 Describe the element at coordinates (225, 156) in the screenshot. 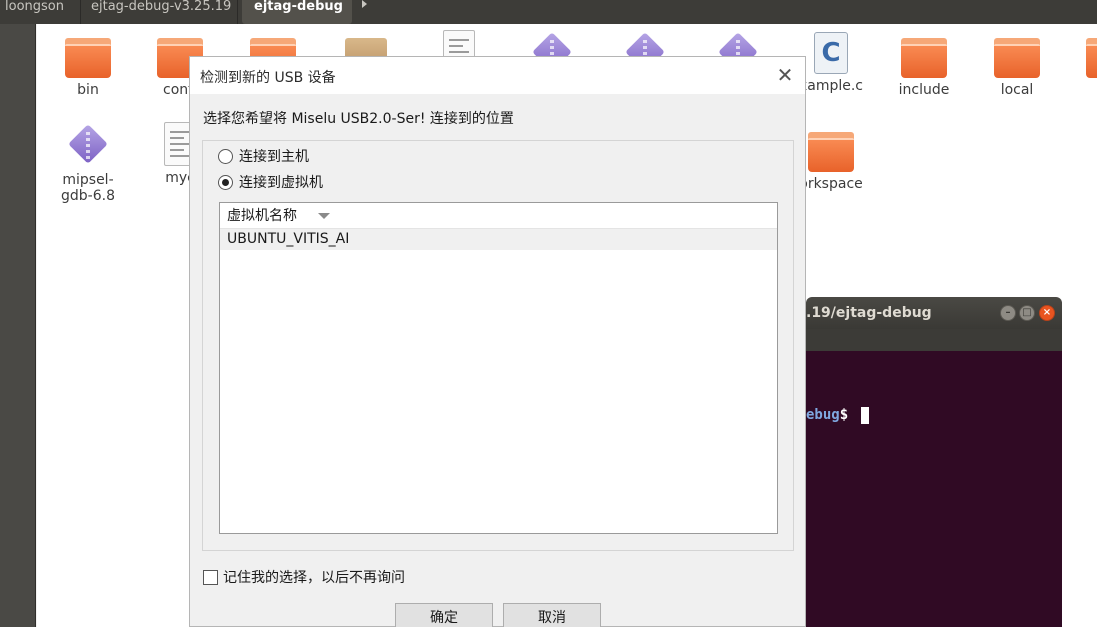

I see `radio-host` at that location.